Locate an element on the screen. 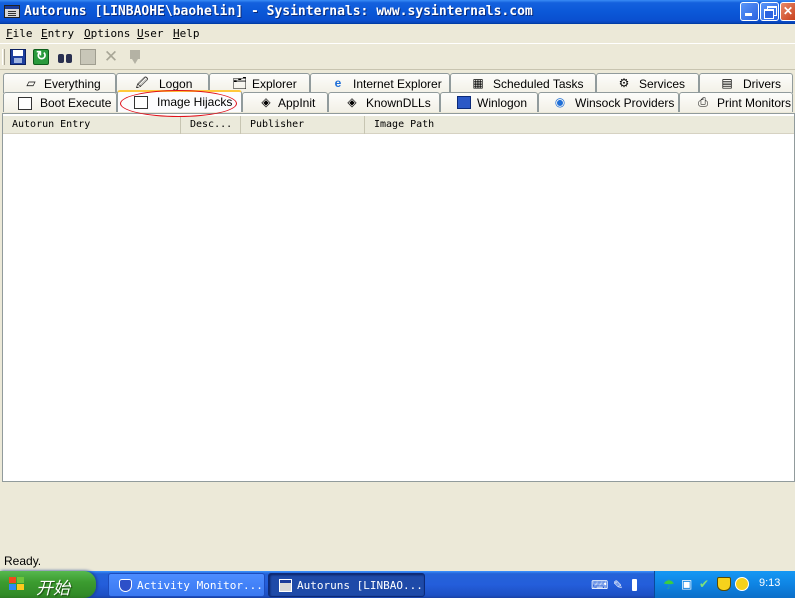 The image size is (795, 598). menu-entry: Entry is located at coordinates (57, 33).